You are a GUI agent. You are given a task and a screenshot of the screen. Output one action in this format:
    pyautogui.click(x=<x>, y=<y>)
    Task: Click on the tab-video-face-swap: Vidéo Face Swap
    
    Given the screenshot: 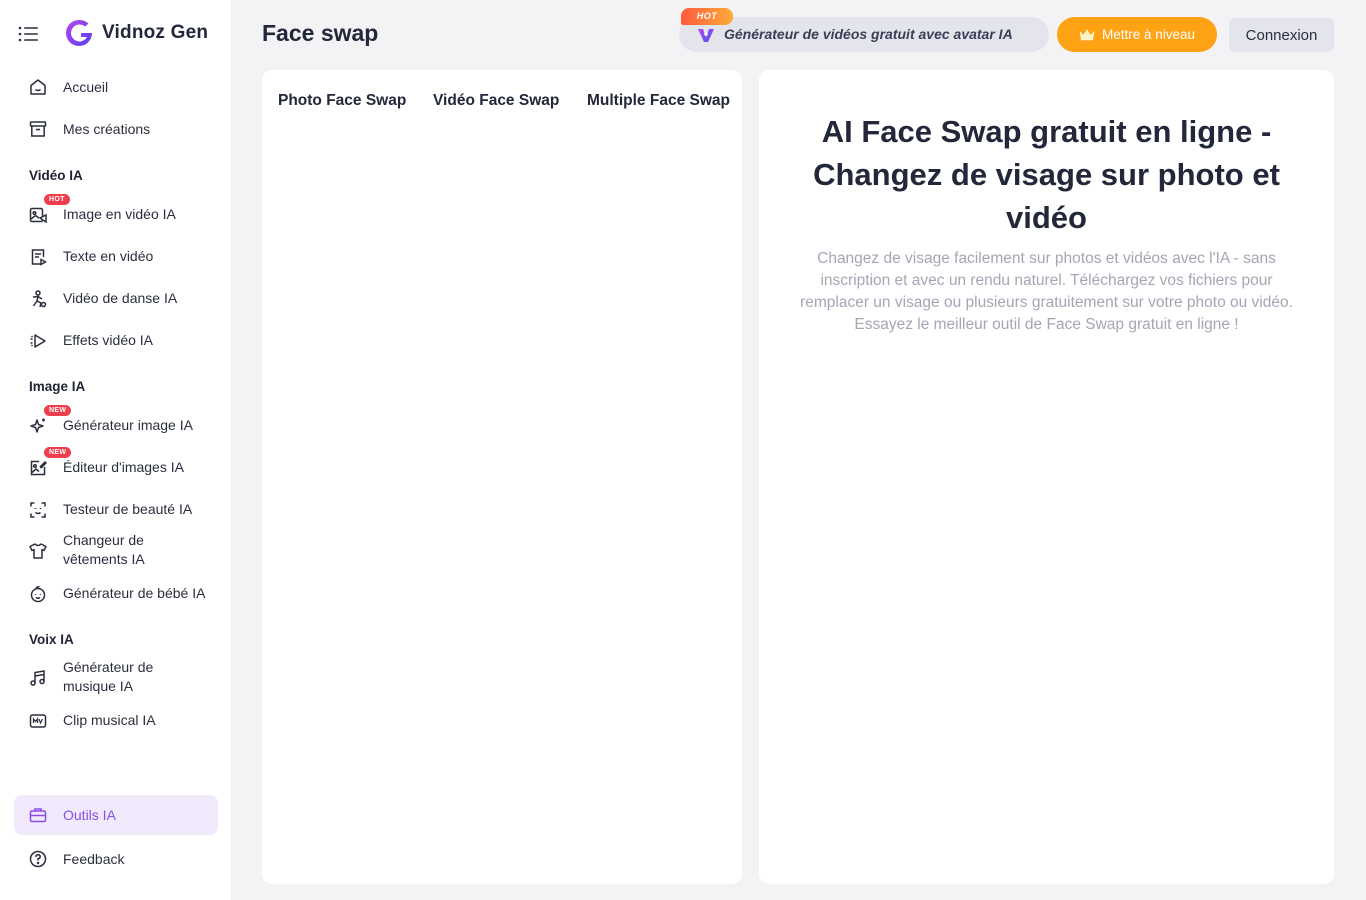 What is the action you would take?
    pyautogui.click(x=496, y=101)
    